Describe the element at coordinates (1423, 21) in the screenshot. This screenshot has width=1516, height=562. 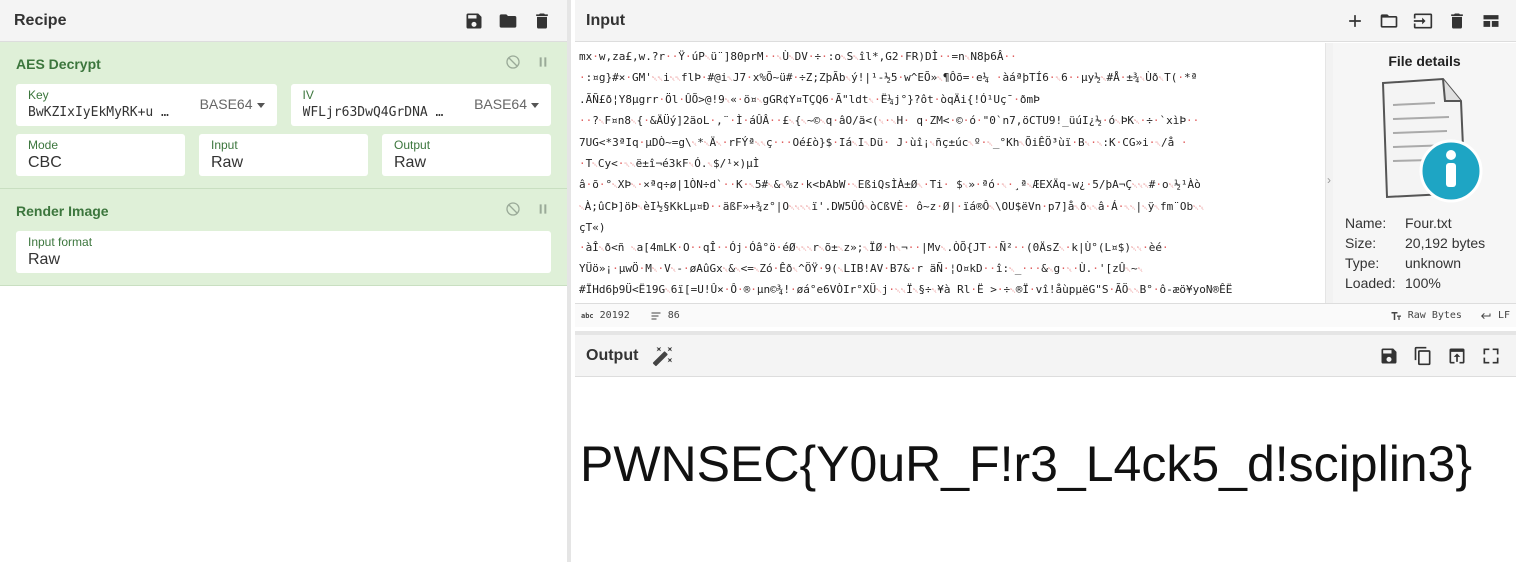
I see `open-file-input-icon` at that location.